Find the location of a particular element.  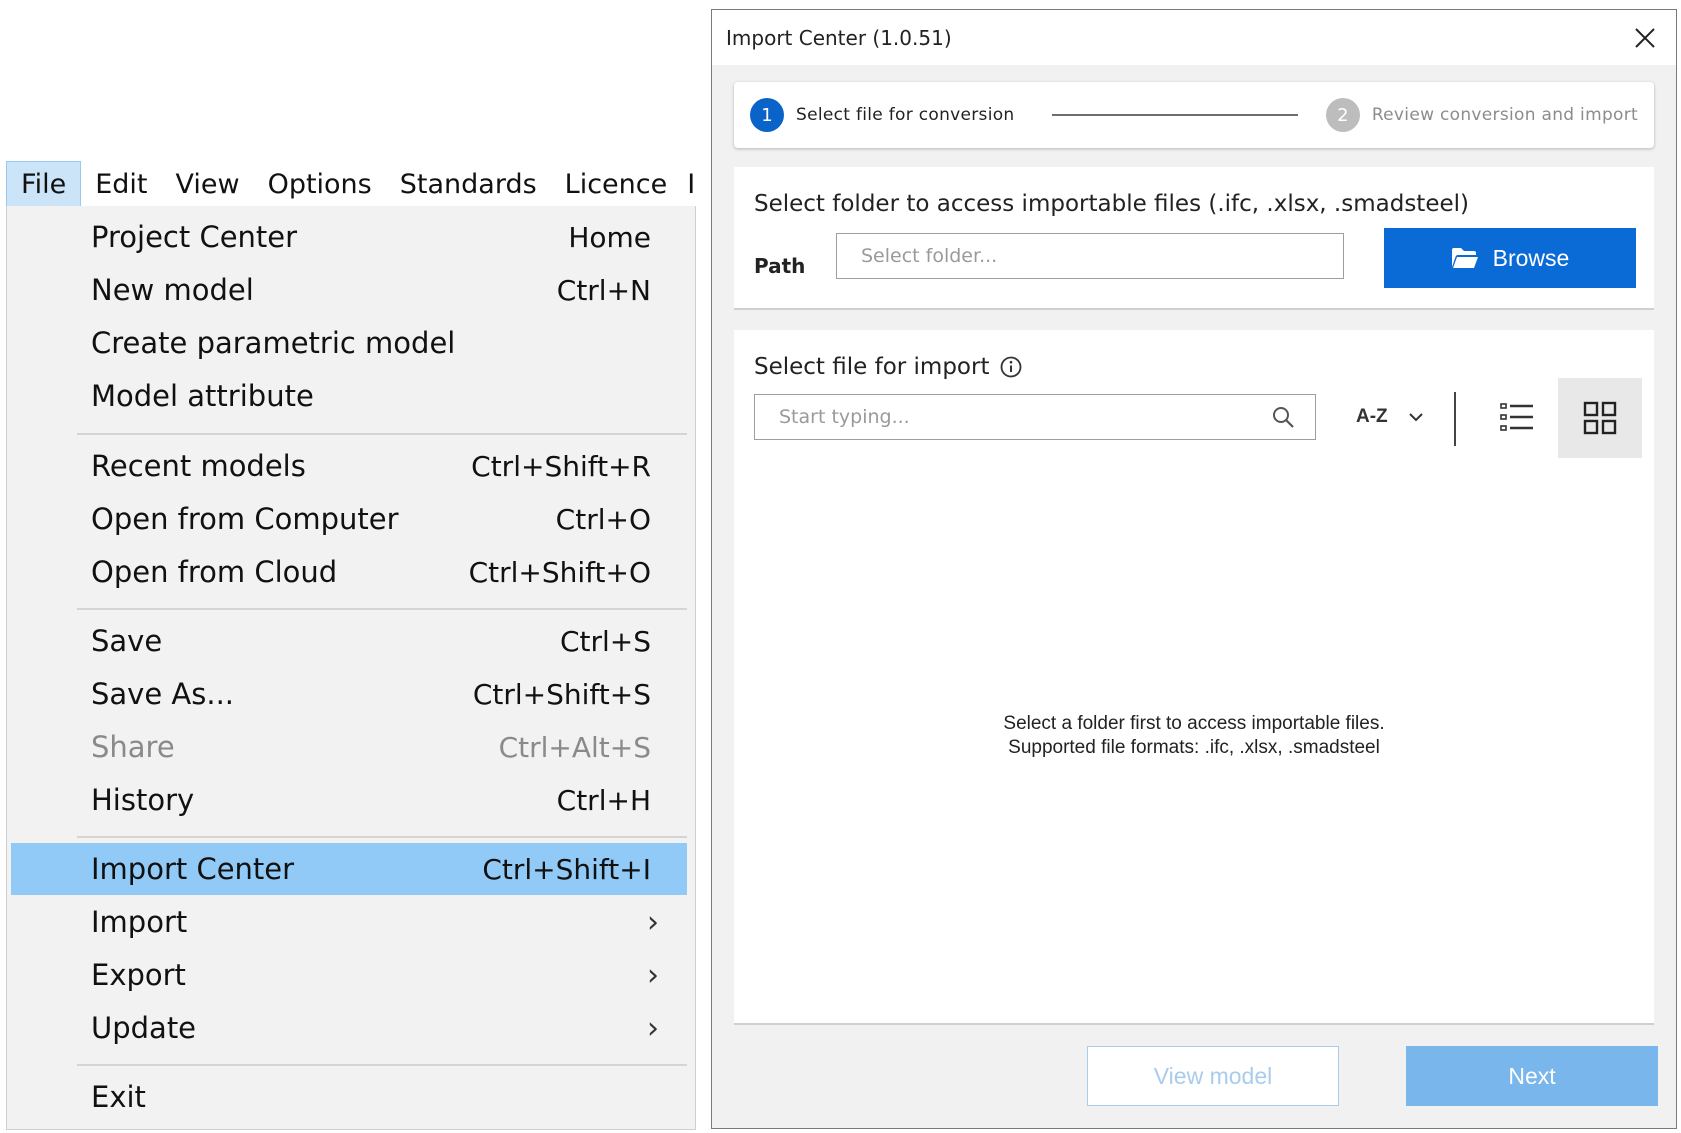

menu-item-label: Import Center is located at coordinates (193, 869).